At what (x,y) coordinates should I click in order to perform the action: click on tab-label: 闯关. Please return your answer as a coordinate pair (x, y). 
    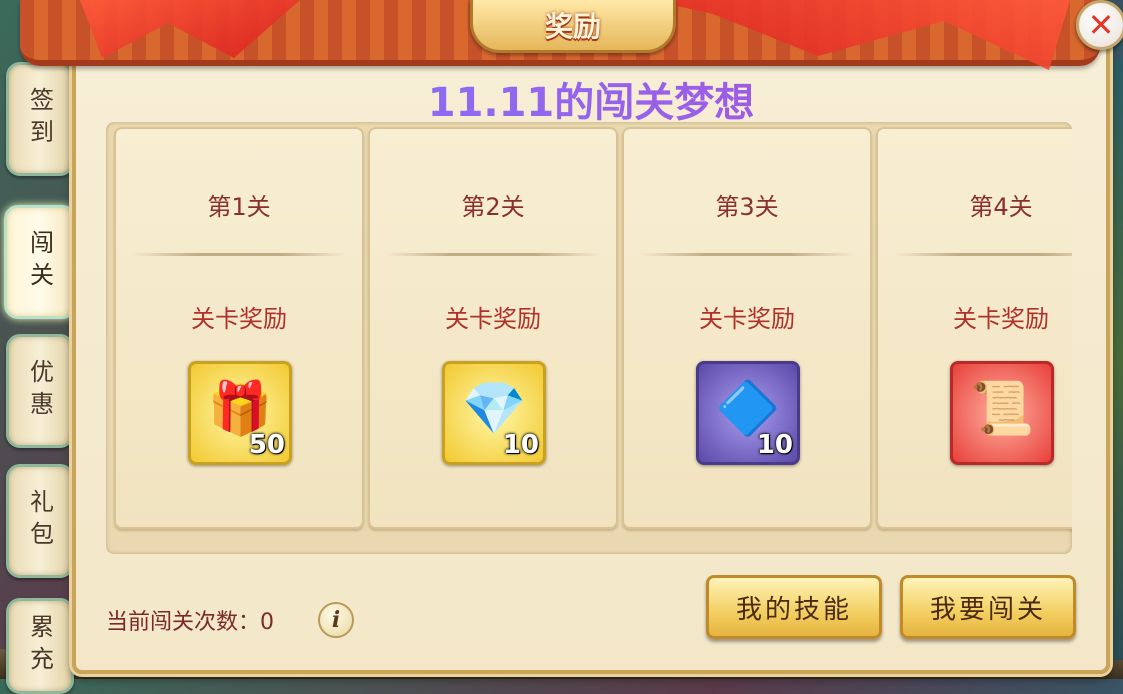
    Looking at the image, I should click on (39, 262).